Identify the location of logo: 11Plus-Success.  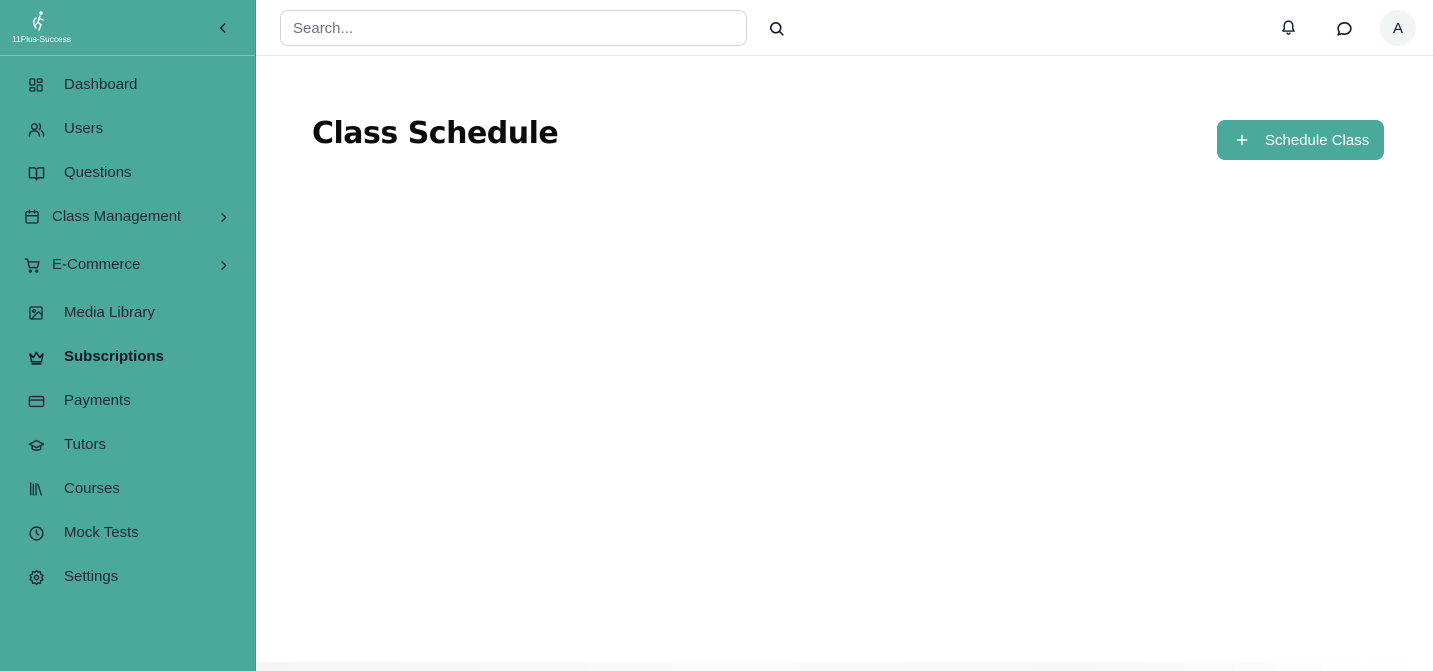
(44, 28).